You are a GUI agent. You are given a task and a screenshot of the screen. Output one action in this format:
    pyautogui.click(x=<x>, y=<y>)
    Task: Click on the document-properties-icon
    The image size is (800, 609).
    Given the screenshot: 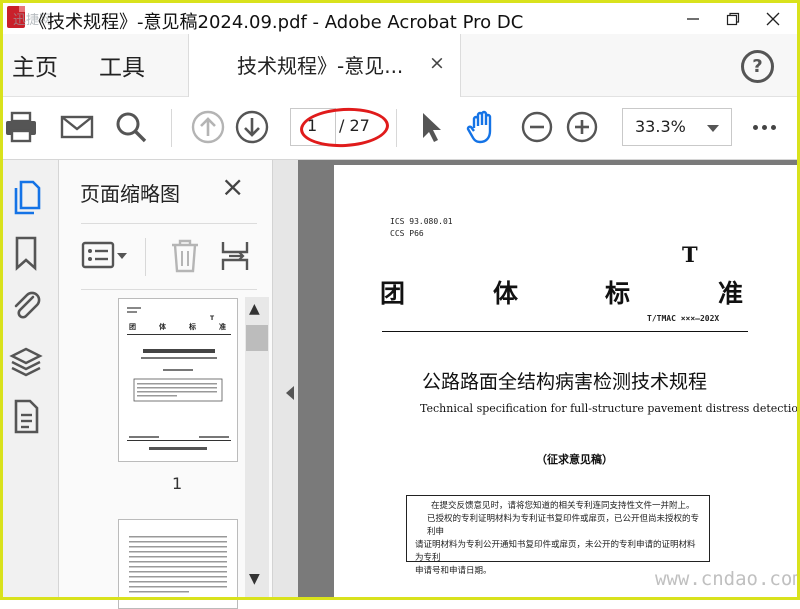 What is the action you would take?
    pyautogui.click(x=26, y=417)
    